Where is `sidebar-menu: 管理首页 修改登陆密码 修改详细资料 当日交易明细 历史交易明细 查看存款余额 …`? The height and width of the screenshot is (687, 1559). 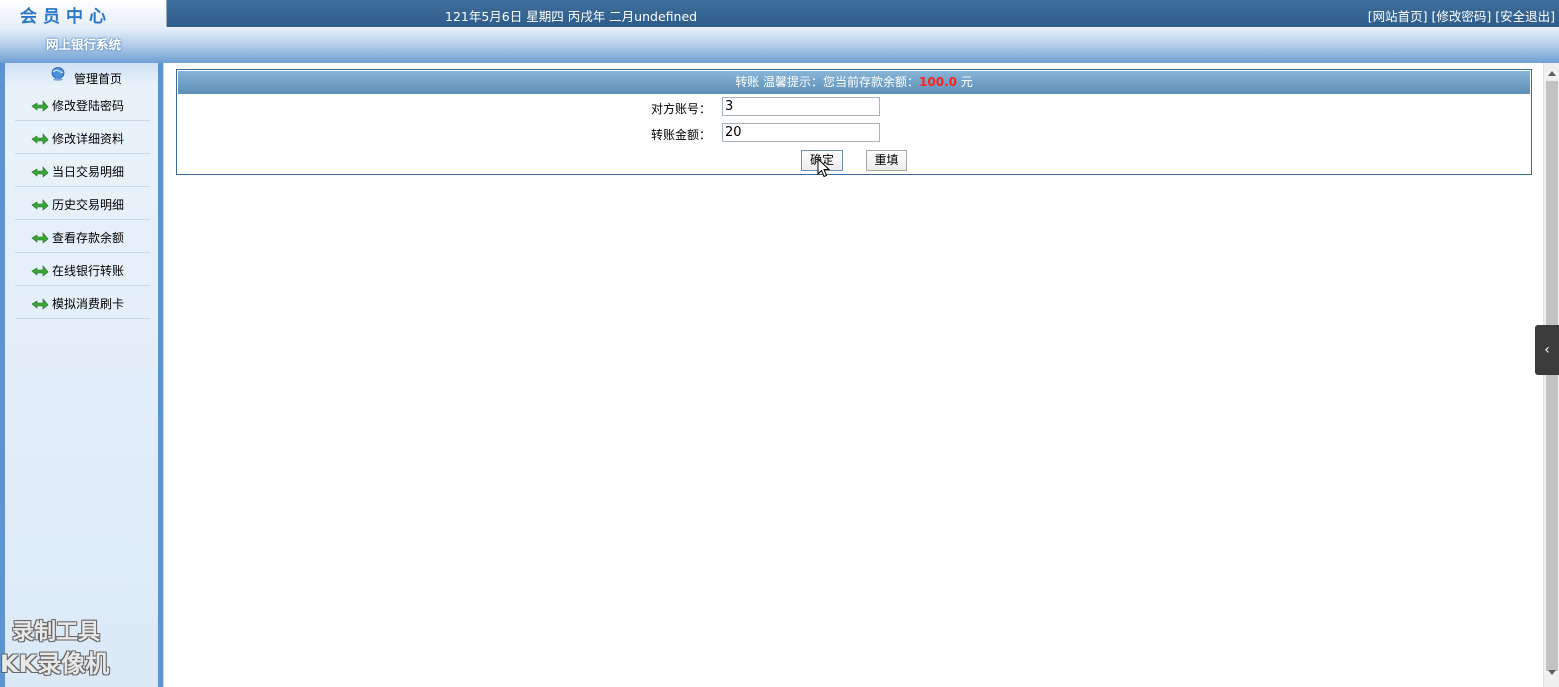 sidebar-menu: 管理首页 修改登陆密码 修改详细资料 当日交易明细 历史交易明细 查看存款余额 … is located at coordinates (81, 375).